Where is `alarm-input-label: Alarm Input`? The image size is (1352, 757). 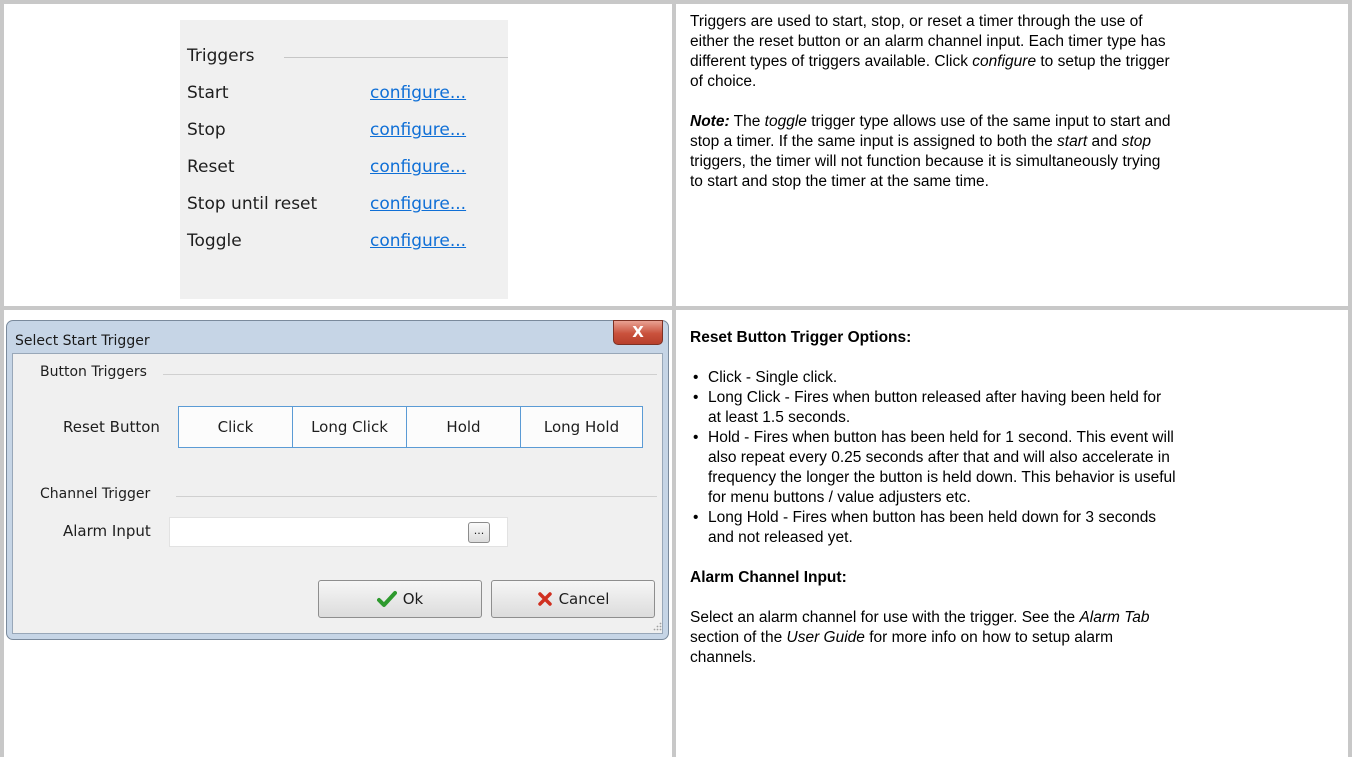 alarm-input-label: Alarm Input is located at coordinates (107, 531).